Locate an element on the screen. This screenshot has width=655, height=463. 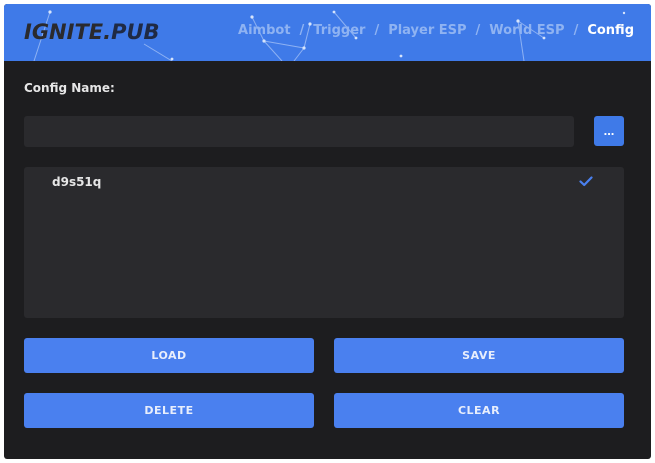
app-logo: IGNITE.PUB is located at coordinates (92, 32).